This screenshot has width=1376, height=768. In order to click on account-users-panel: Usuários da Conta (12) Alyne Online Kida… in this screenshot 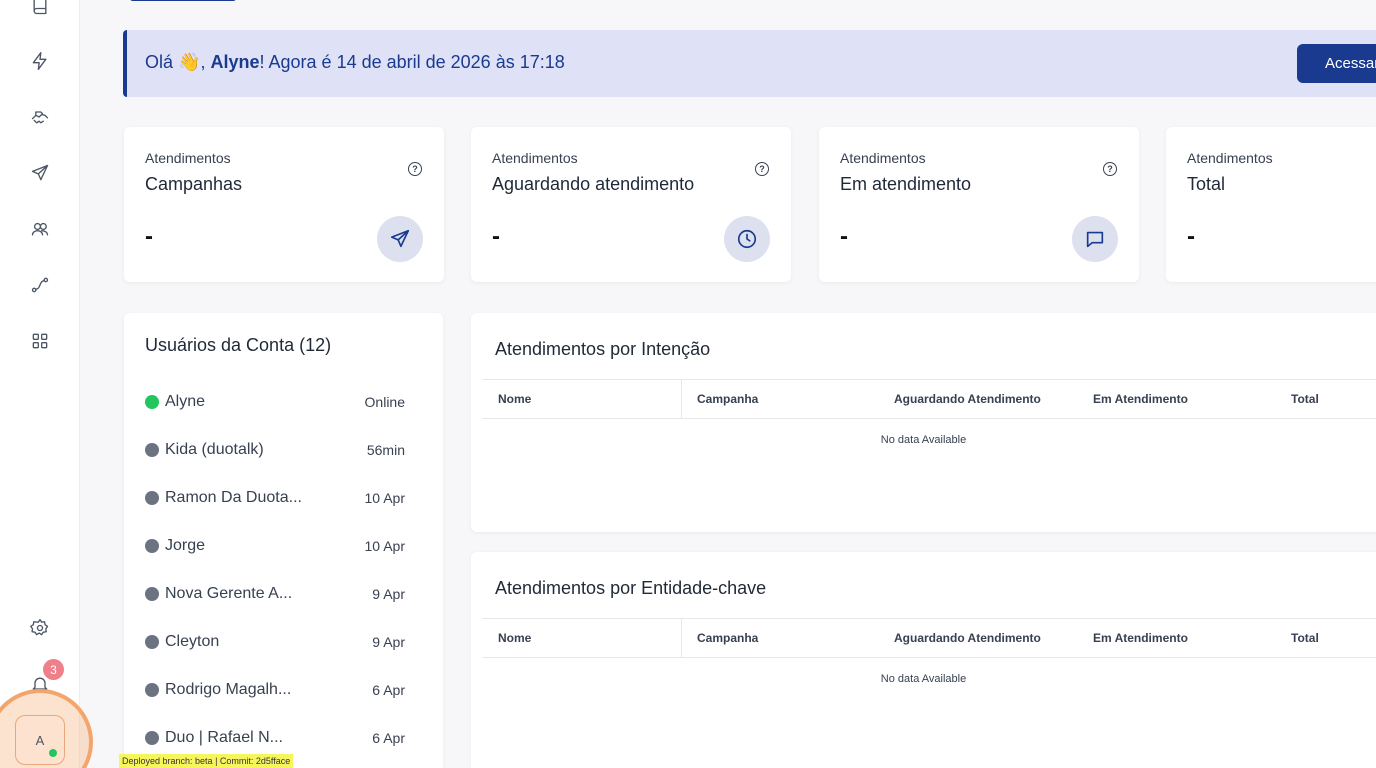, I will do `click(283, 540)`.